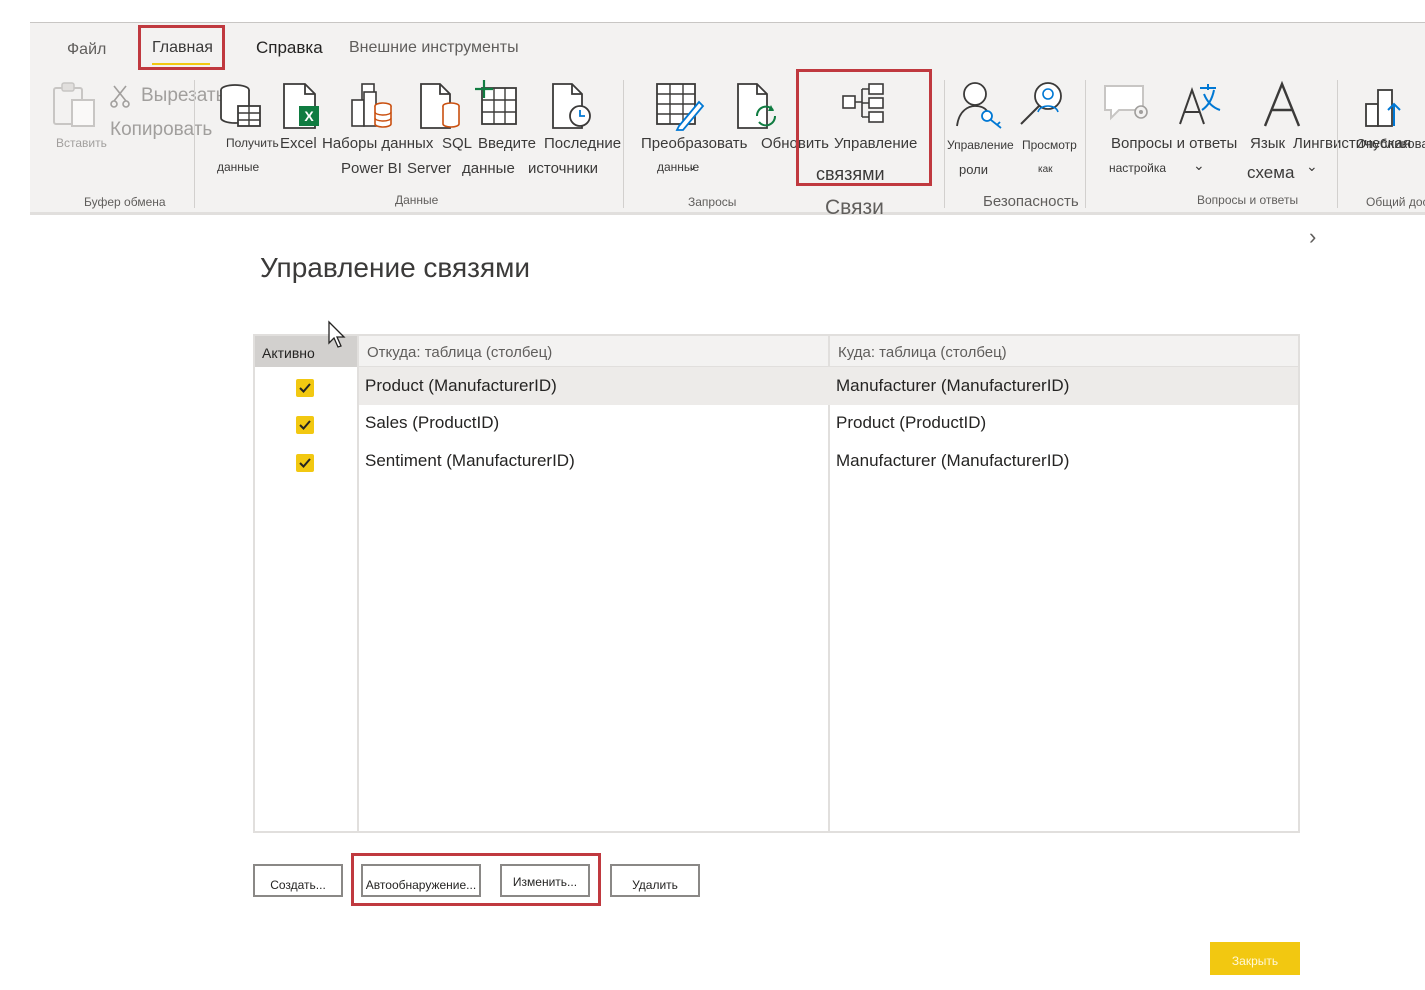  Describe the element at coordinates (182, 48) in the screenshot. I see `tab-home: Главная` at that location.